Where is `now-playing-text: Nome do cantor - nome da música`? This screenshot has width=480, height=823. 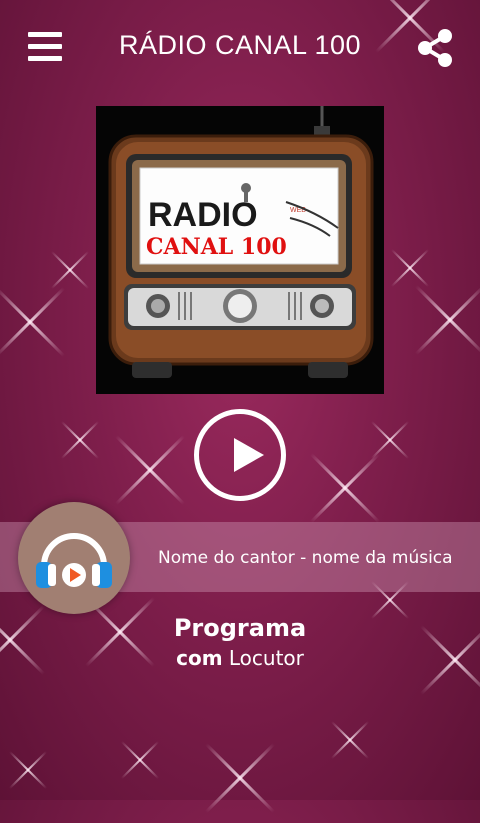
now-playing-text: Nome do cantor - nome da música is located at coordinates (305, 558).